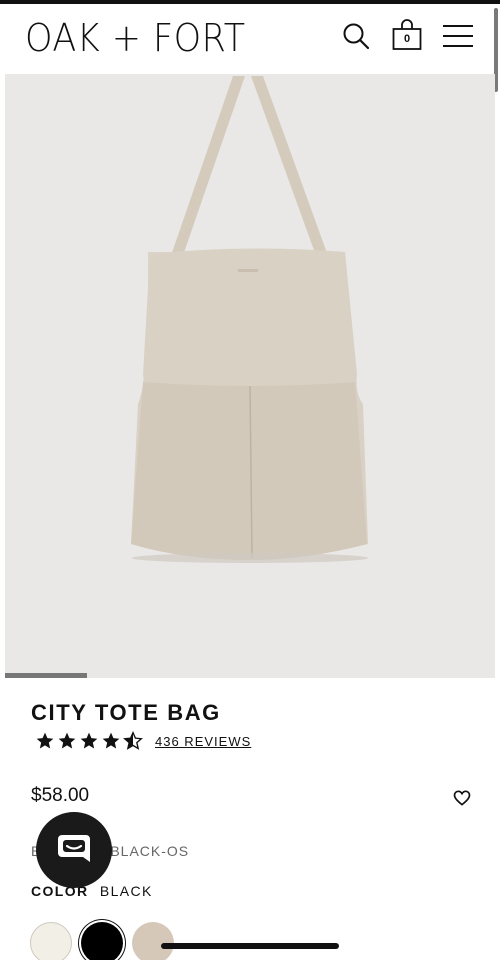 The height and width of the screenshot is (960, 500). Describe the element at coordinates (250, 946) in the screenshot. I see `home-indicator` at that location.